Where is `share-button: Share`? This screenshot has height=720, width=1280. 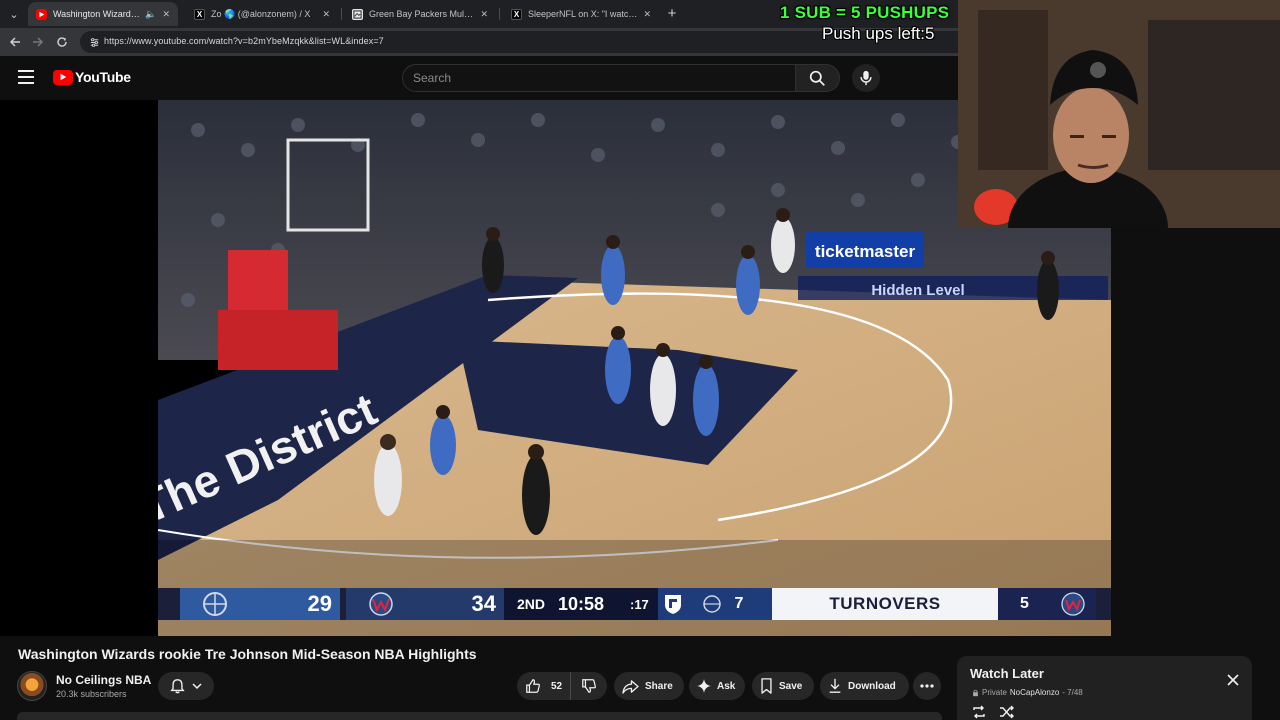
share-button: Share is located at coordinates (649, 686).